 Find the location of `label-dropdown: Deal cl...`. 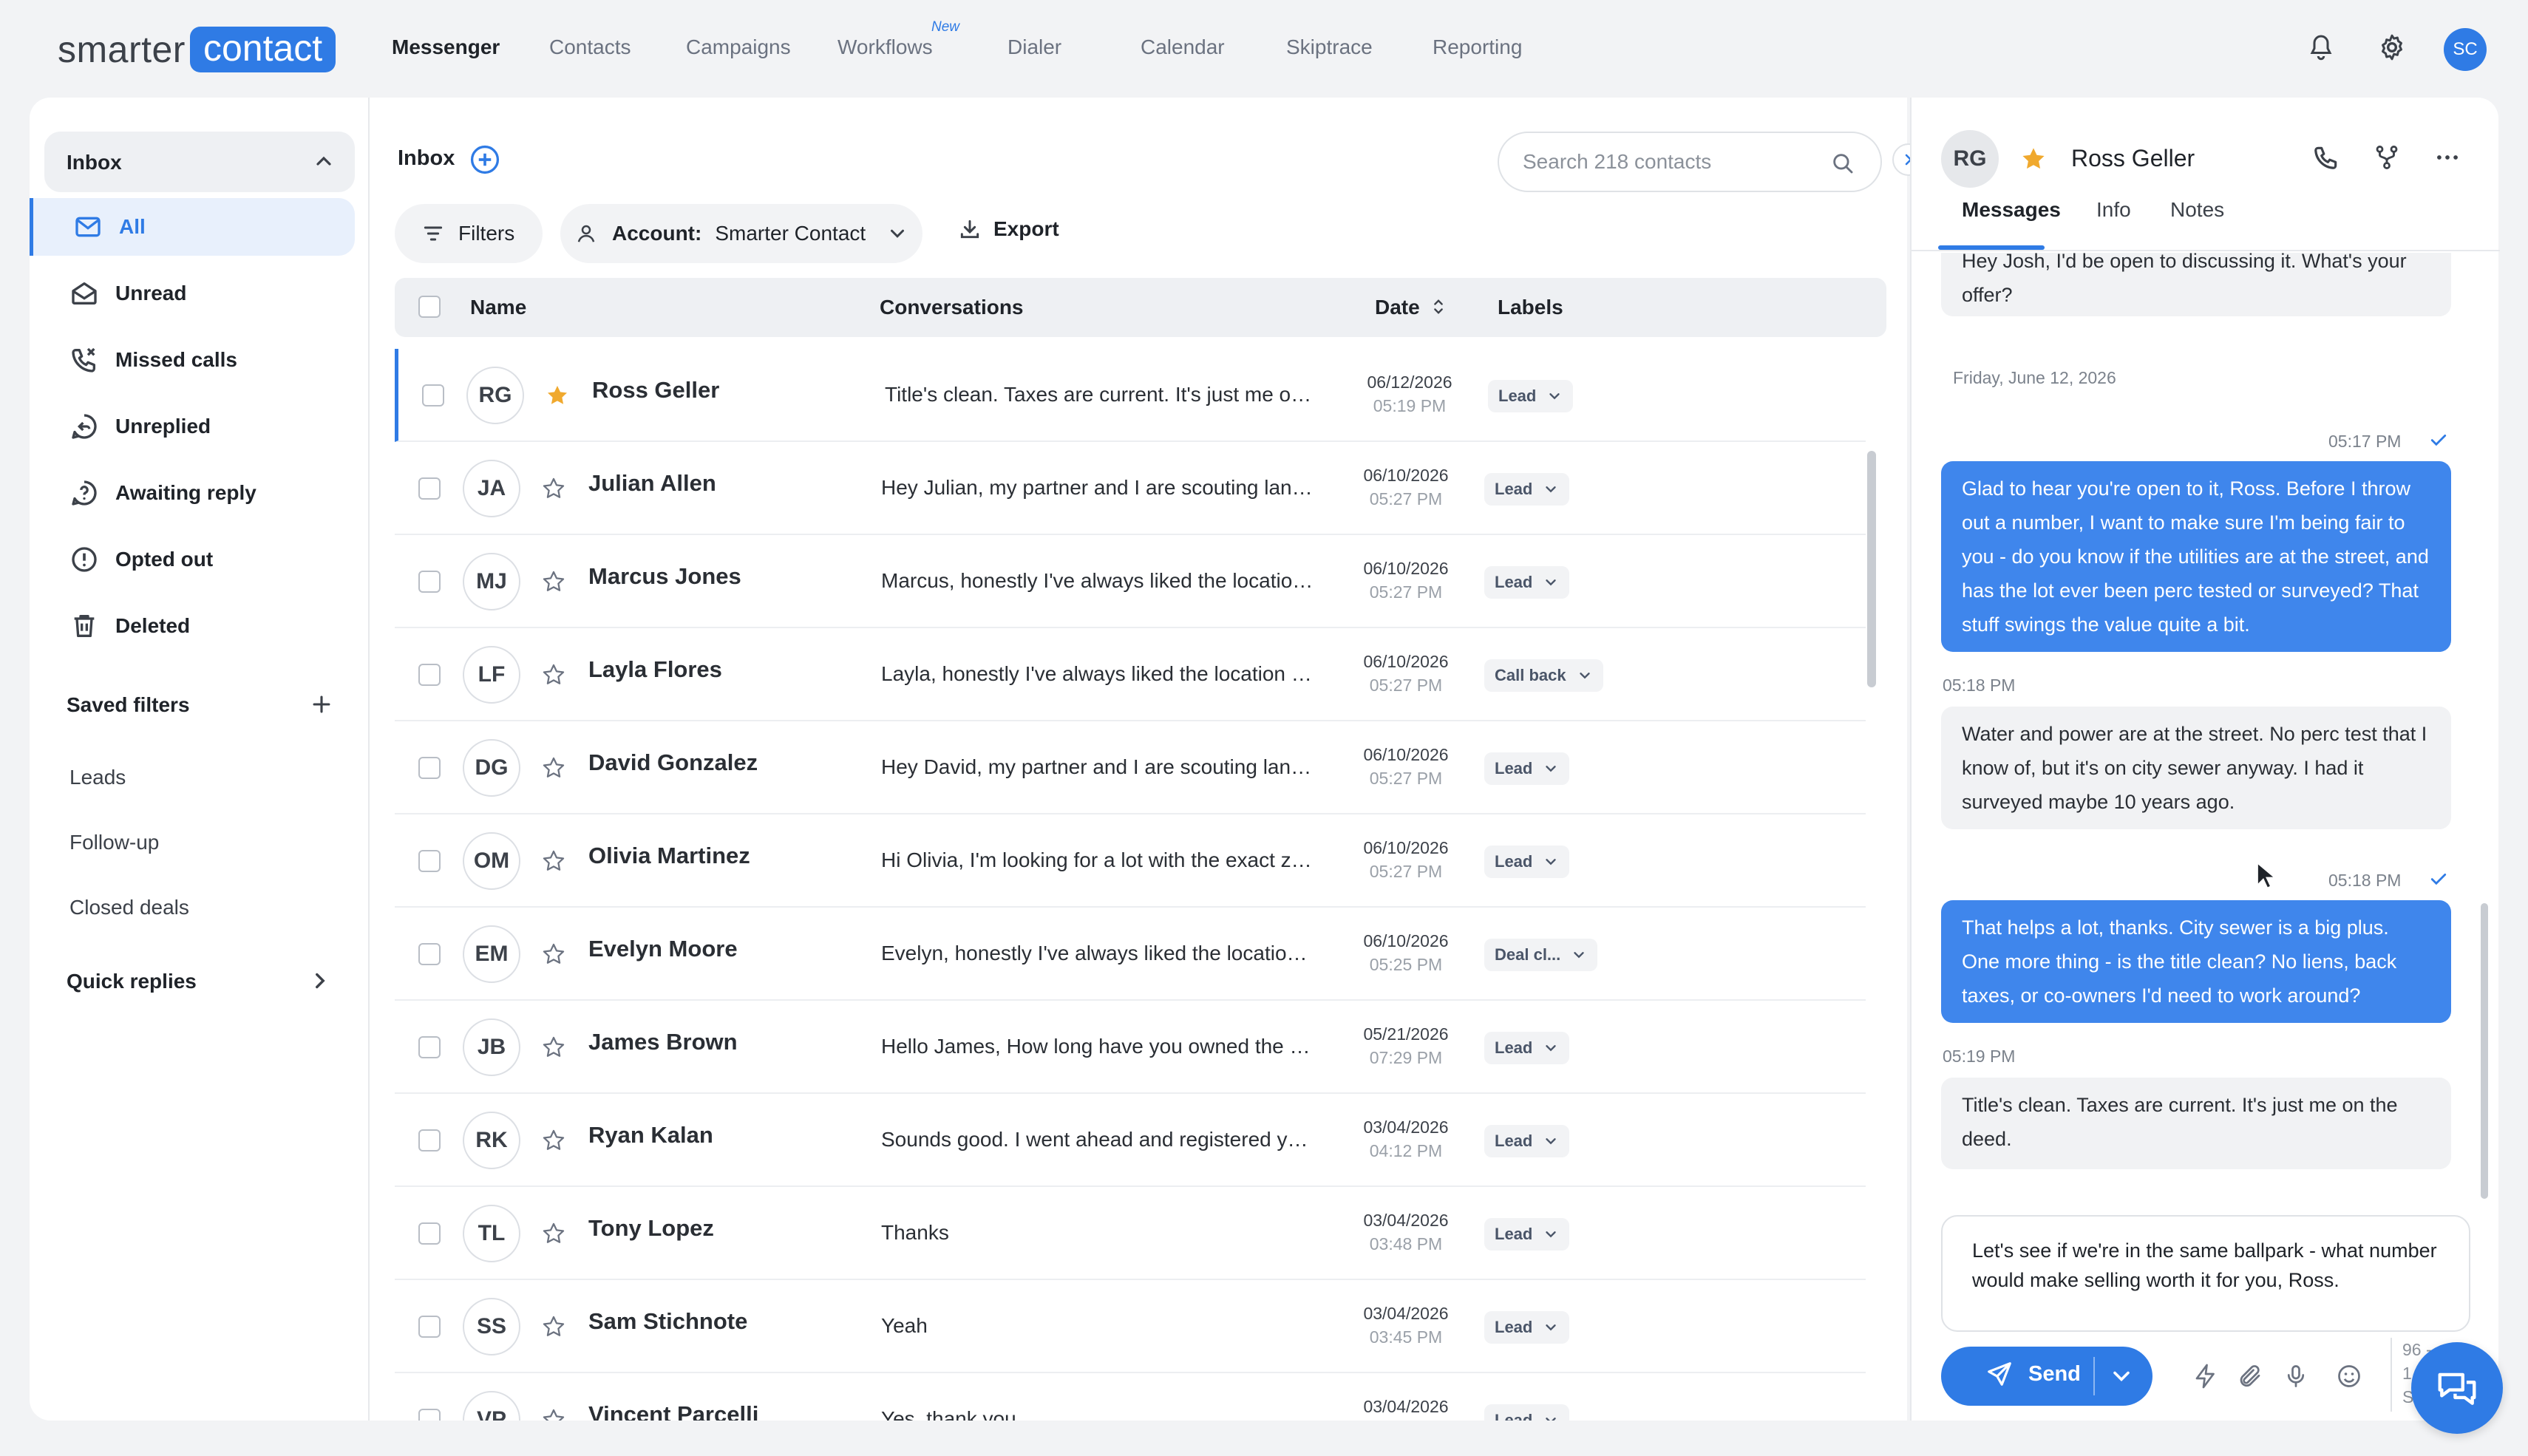

label-dropdown: Deal cl... is located at coordinates (1541, 955).